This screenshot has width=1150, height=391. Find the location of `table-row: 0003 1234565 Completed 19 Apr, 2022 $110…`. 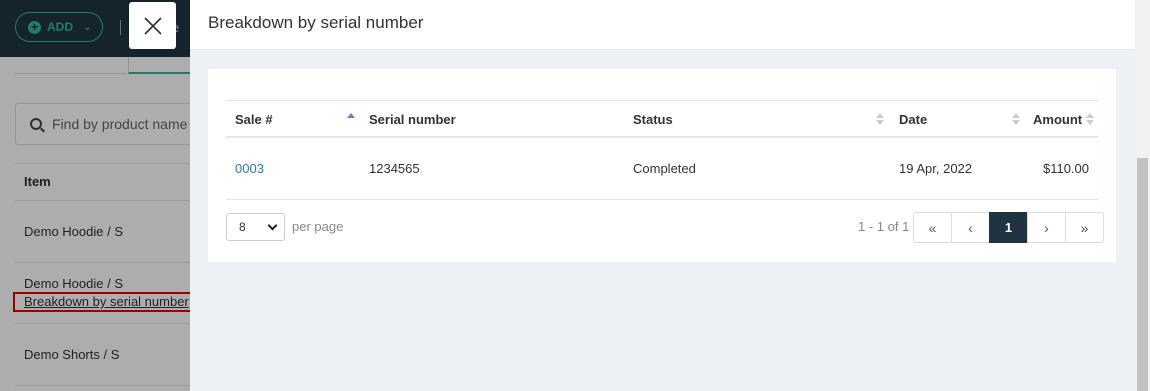

table-row: 0003 1234565 Completed 19 Apr, 2022 $110… is located at coordinates (662, 169).